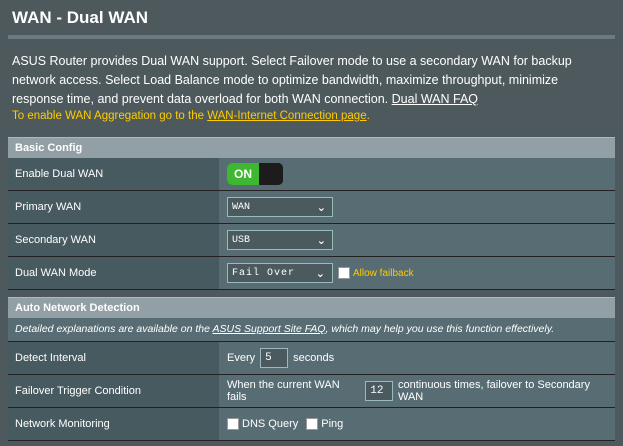 This screenshot has height=446, width=623. What do you see at coordinates (344, 273) in the screenshot?
I see `allow-failback-checkbox` at bounding box center [344, 273].